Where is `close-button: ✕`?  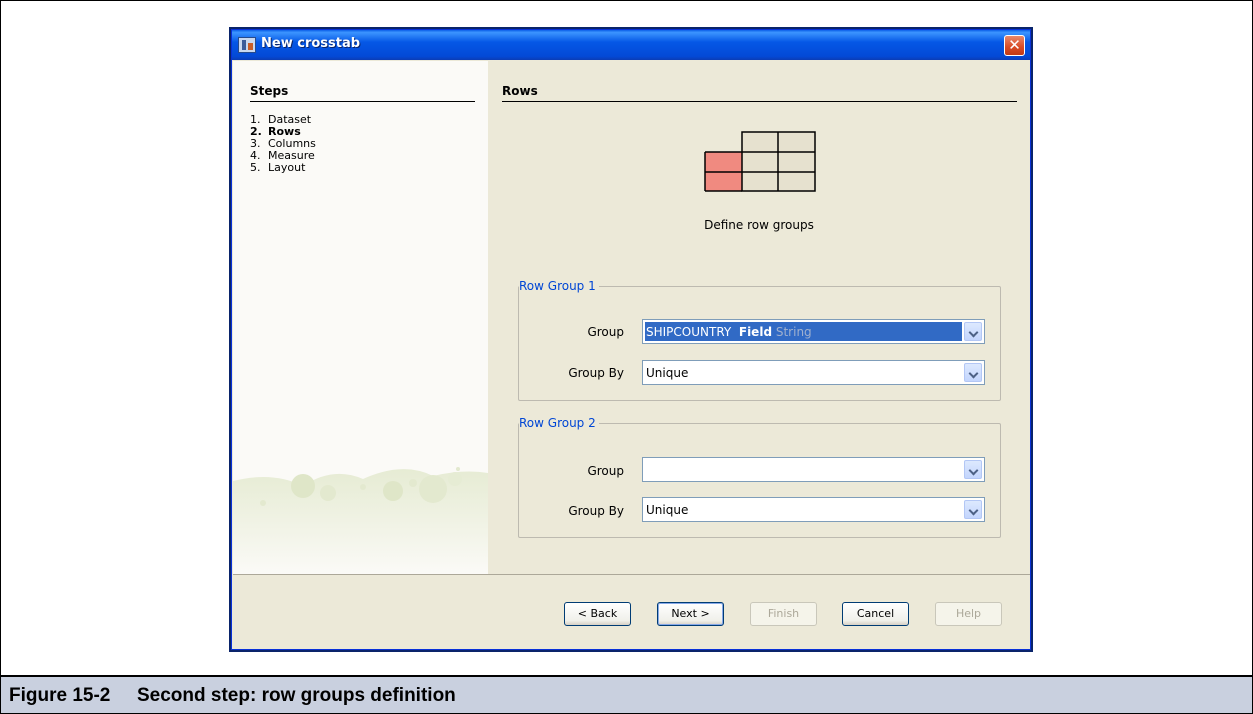 close-button: ✕ is located at coordinates (1014, 45).